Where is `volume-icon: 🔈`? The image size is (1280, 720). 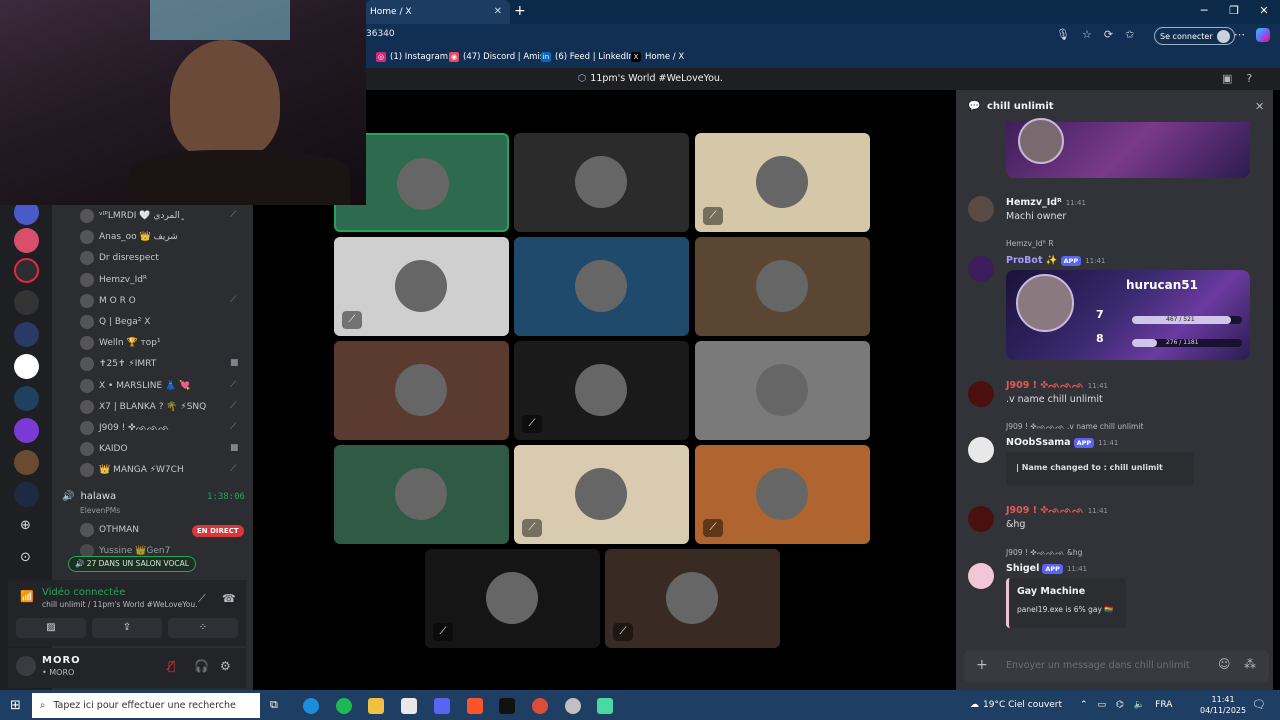
volume-icon: 🔈 is located at coordinates (1139, 705).